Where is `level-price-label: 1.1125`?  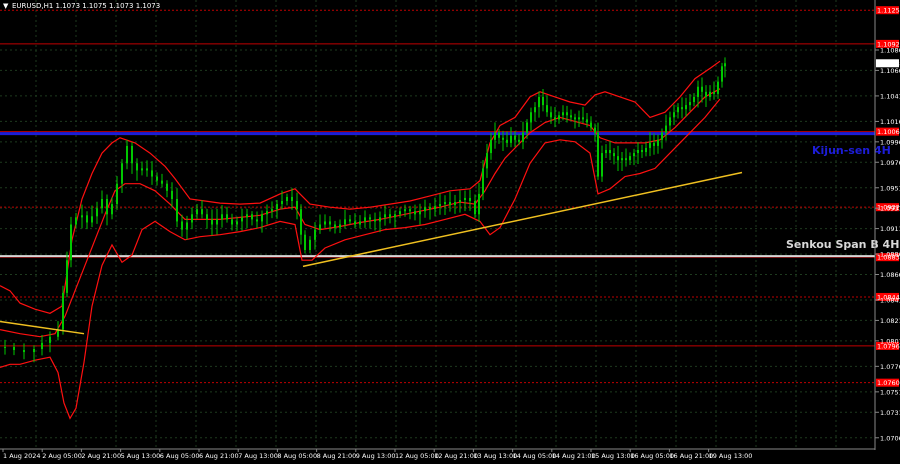 level-price-label: 1.1125 is located at coordinates (888, 11).